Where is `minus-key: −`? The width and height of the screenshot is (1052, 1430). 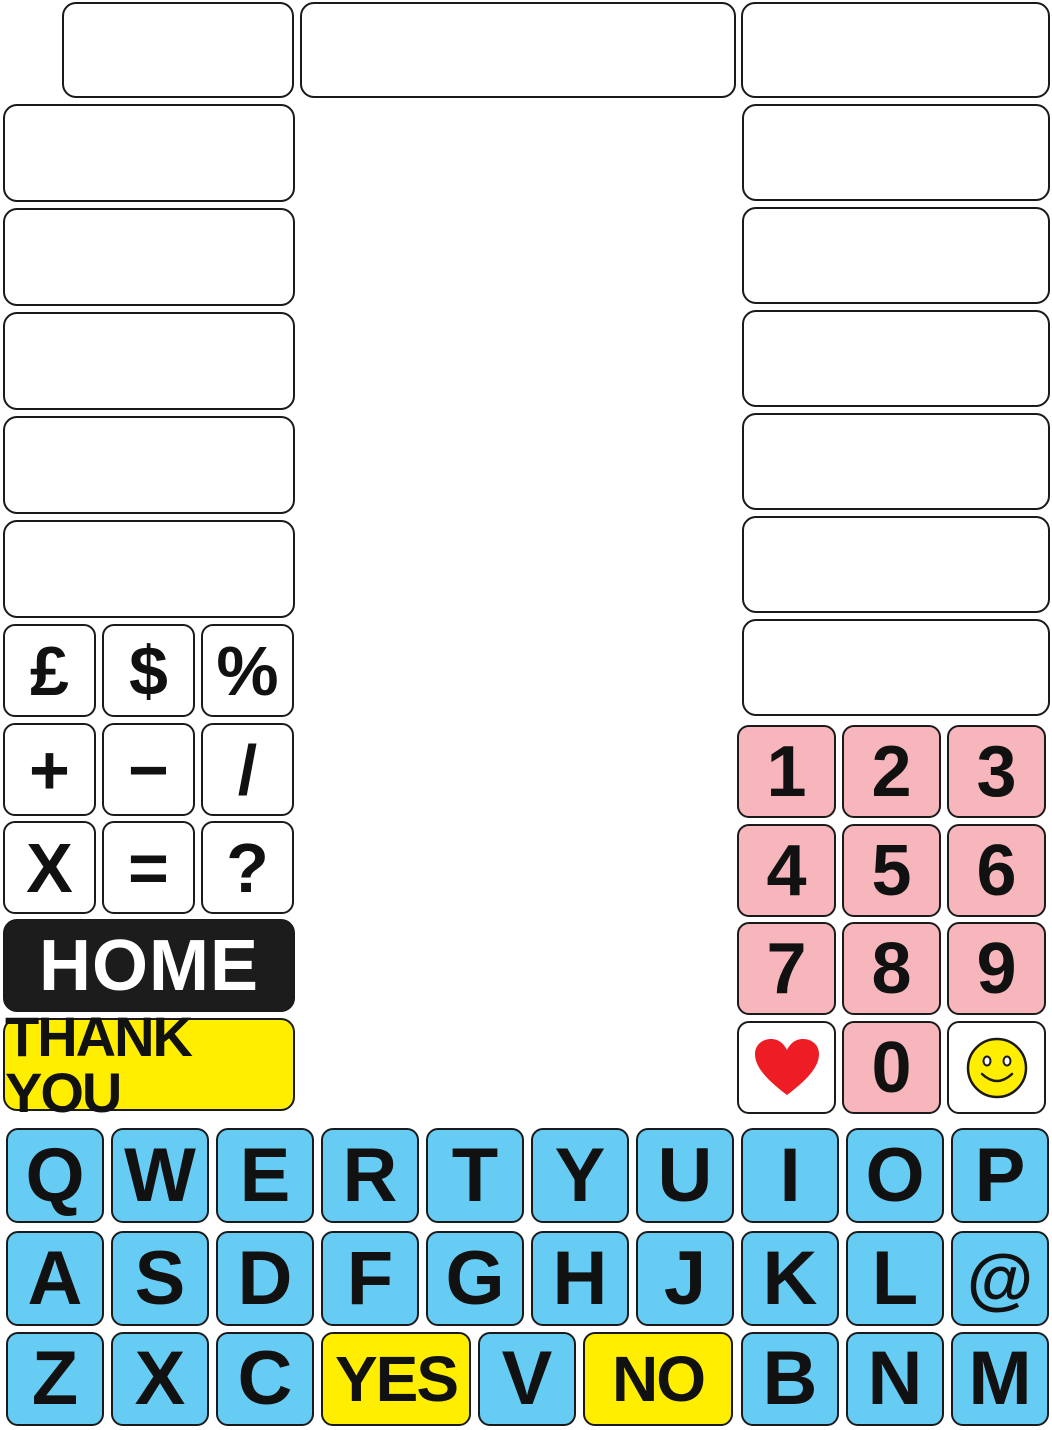 minus-key: − is located at coordinates (148, 769).